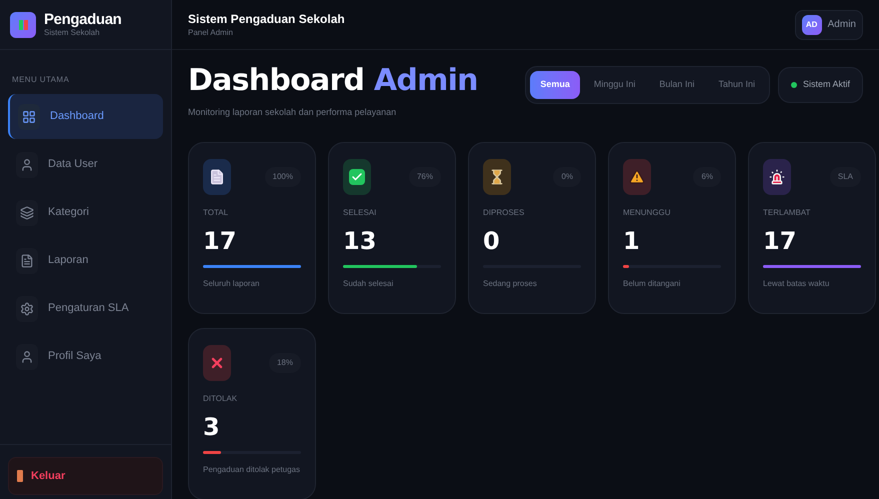  Describe the element at coordinates (293, 112) in the screenshot. I see `page-subtitle: Monitoring laporan sekolah dan performa pelayanan` at that location.